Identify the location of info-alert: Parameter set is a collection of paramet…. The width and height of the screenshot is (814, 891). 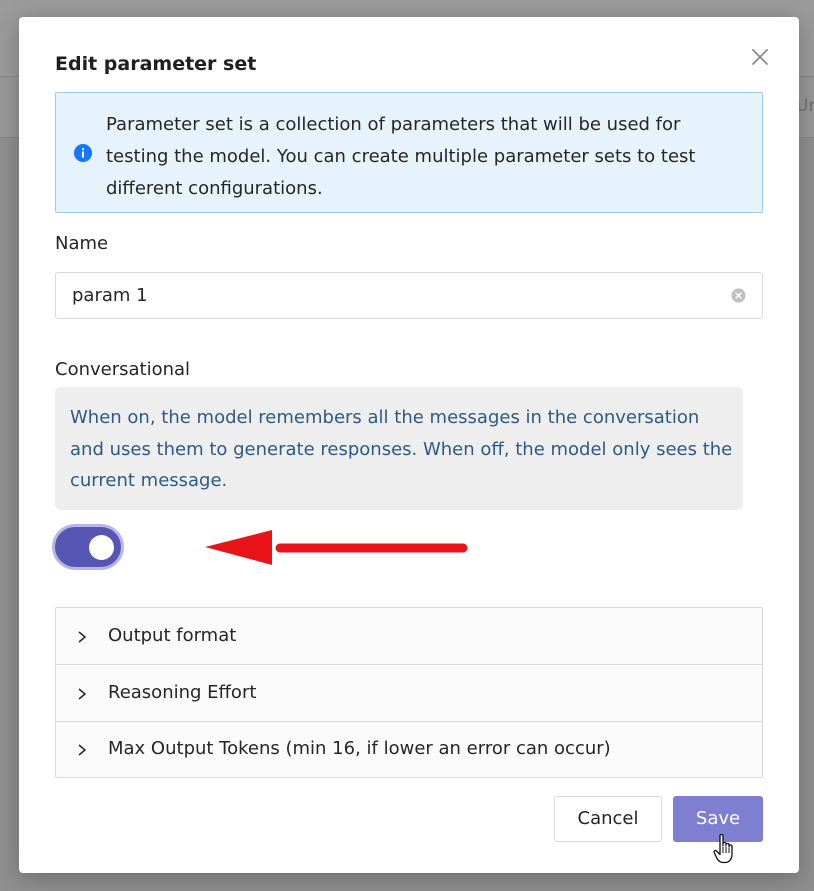
(409, 152).